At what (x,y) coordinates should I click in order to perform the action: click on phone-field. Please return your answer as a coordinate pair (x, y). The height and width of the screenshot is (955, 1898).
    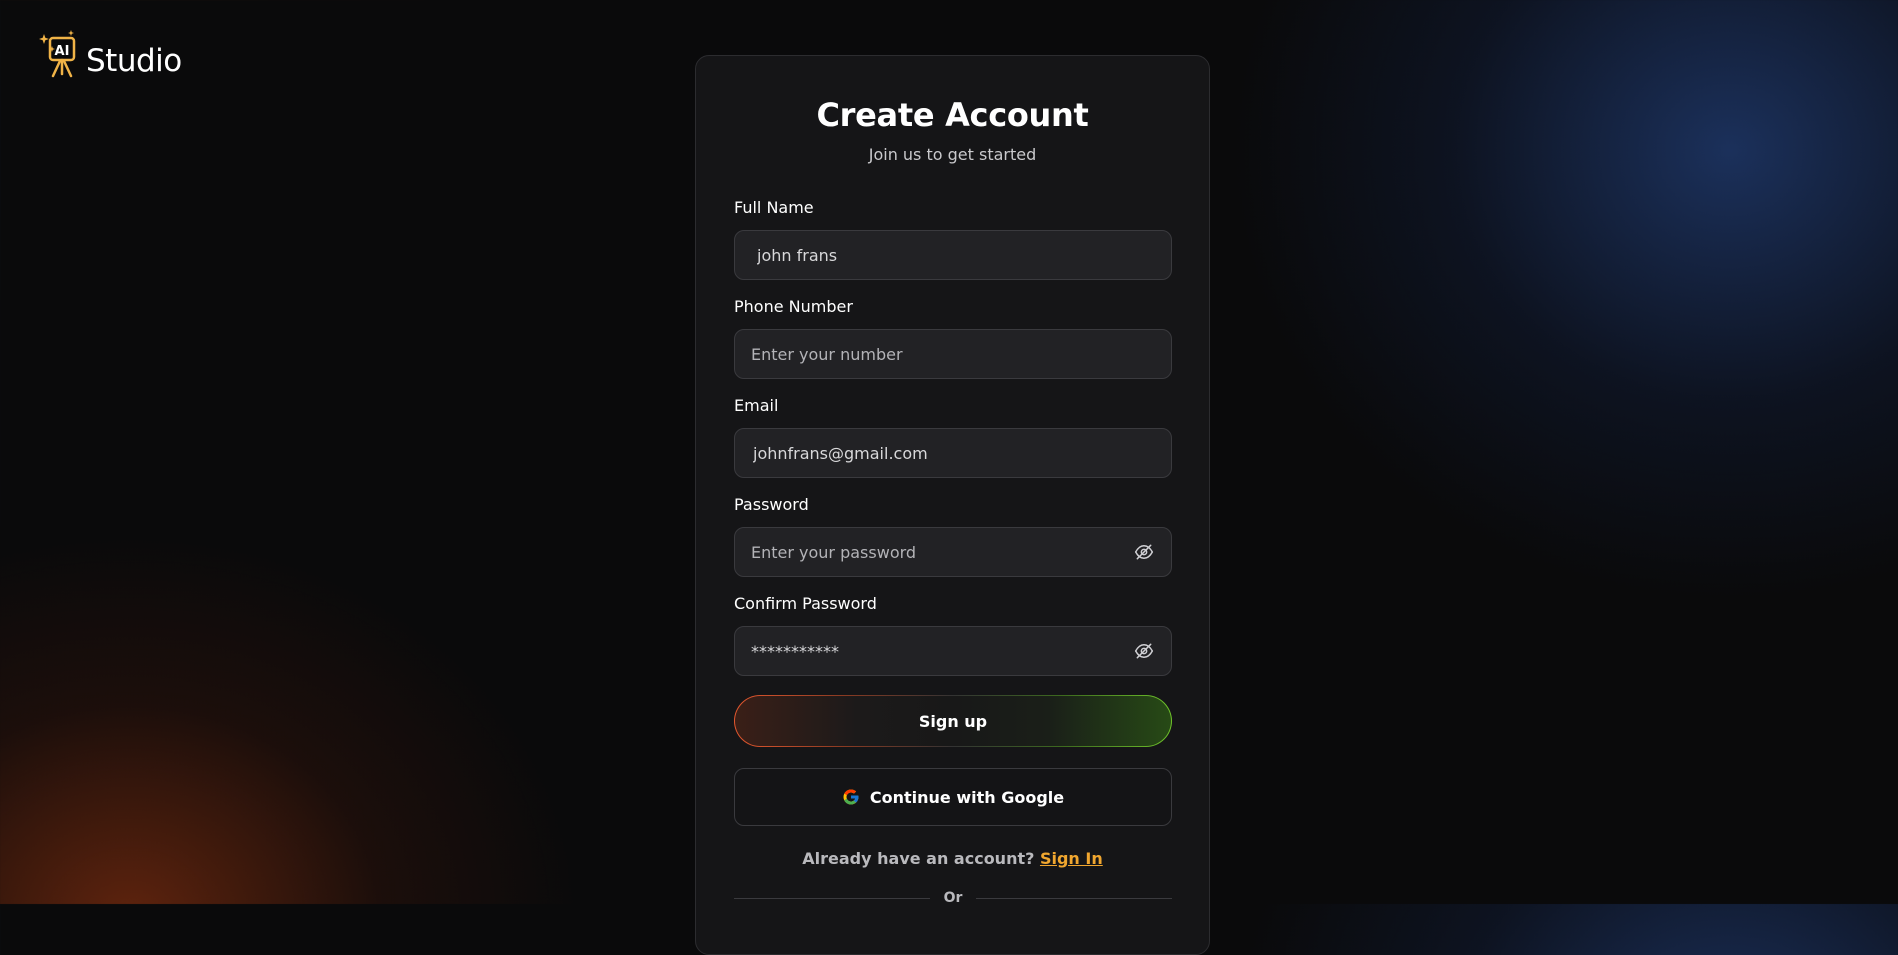
    Looking at the image, I should click on (953, 354).